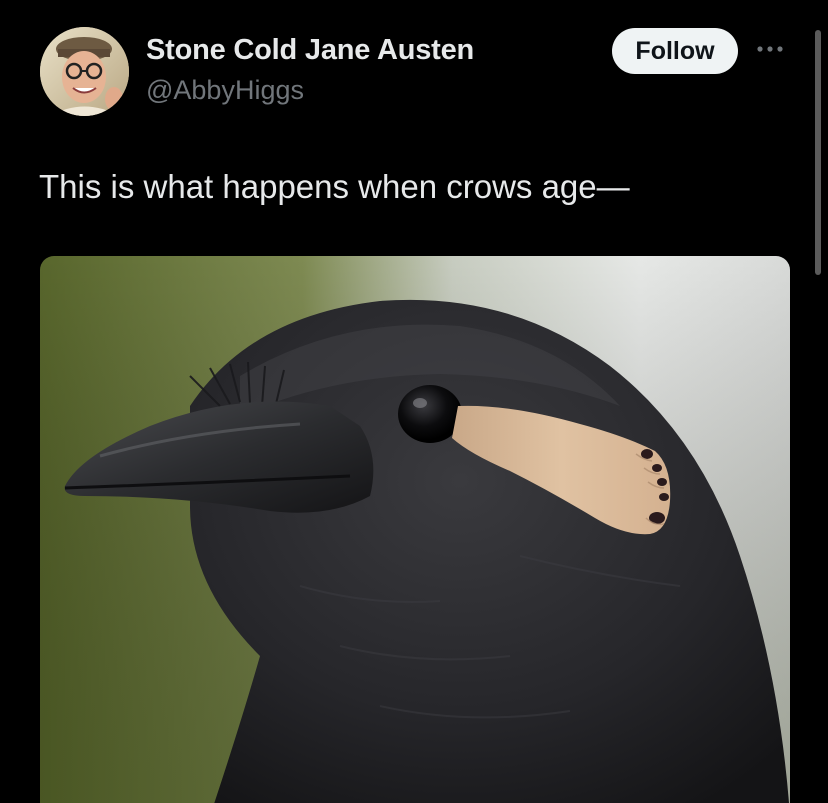 This screenshot has height=803, width=828. I want to click on scrollbar, so click(818, 152).